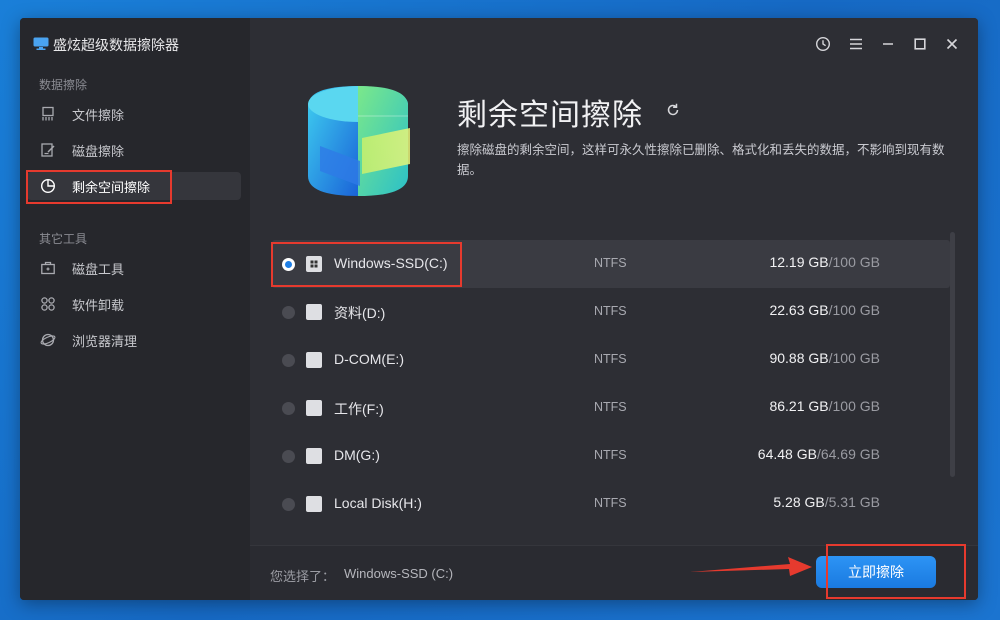  Describe the element at coordinates (360, 313) in the screenshot. I see `disk-name: 资料(D:)` at that location.